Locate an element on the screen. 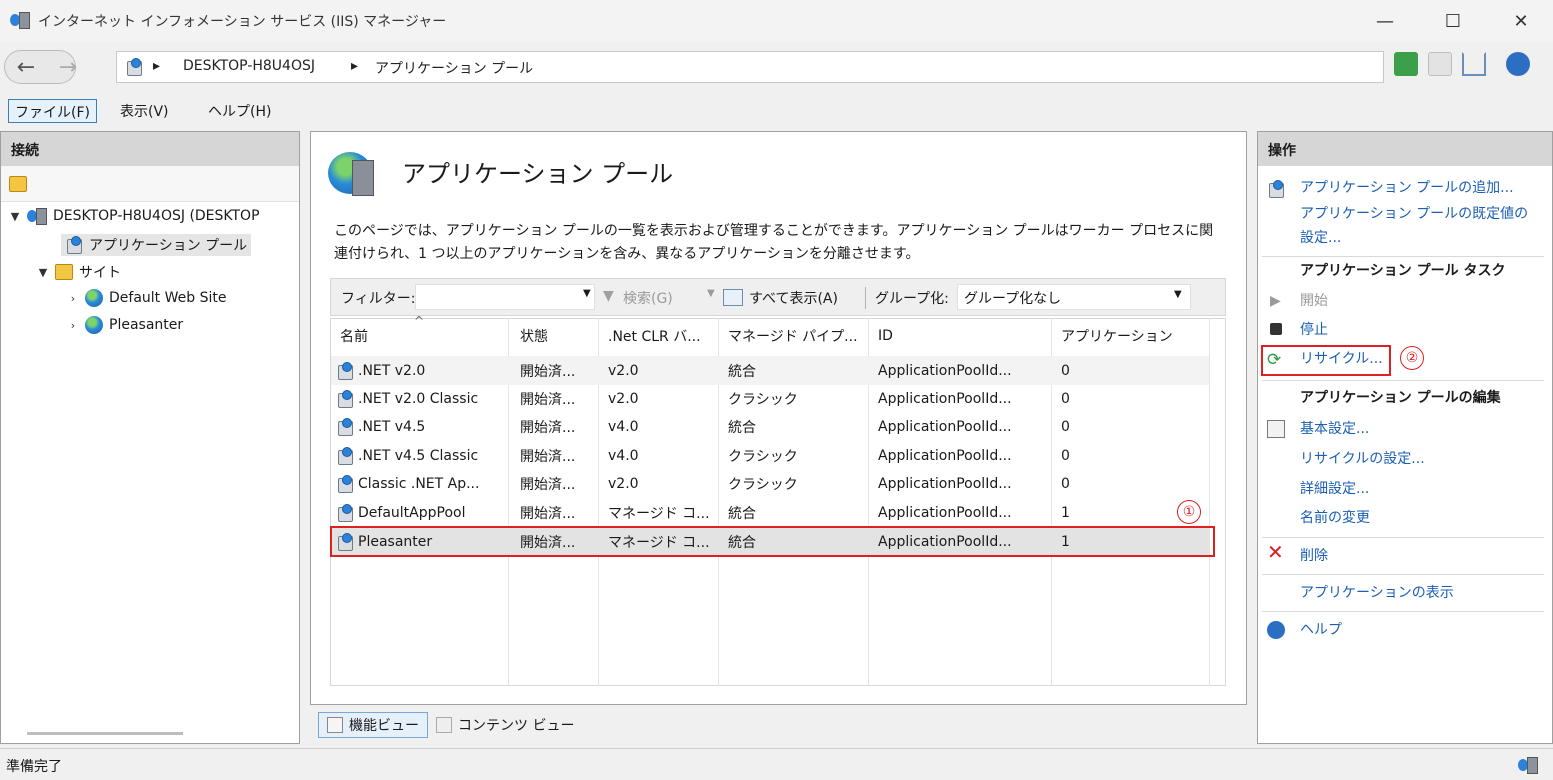 This screenshot has height=780, width=1553. features-view-label: 機能ビュー is located at coordinates (384, 726).